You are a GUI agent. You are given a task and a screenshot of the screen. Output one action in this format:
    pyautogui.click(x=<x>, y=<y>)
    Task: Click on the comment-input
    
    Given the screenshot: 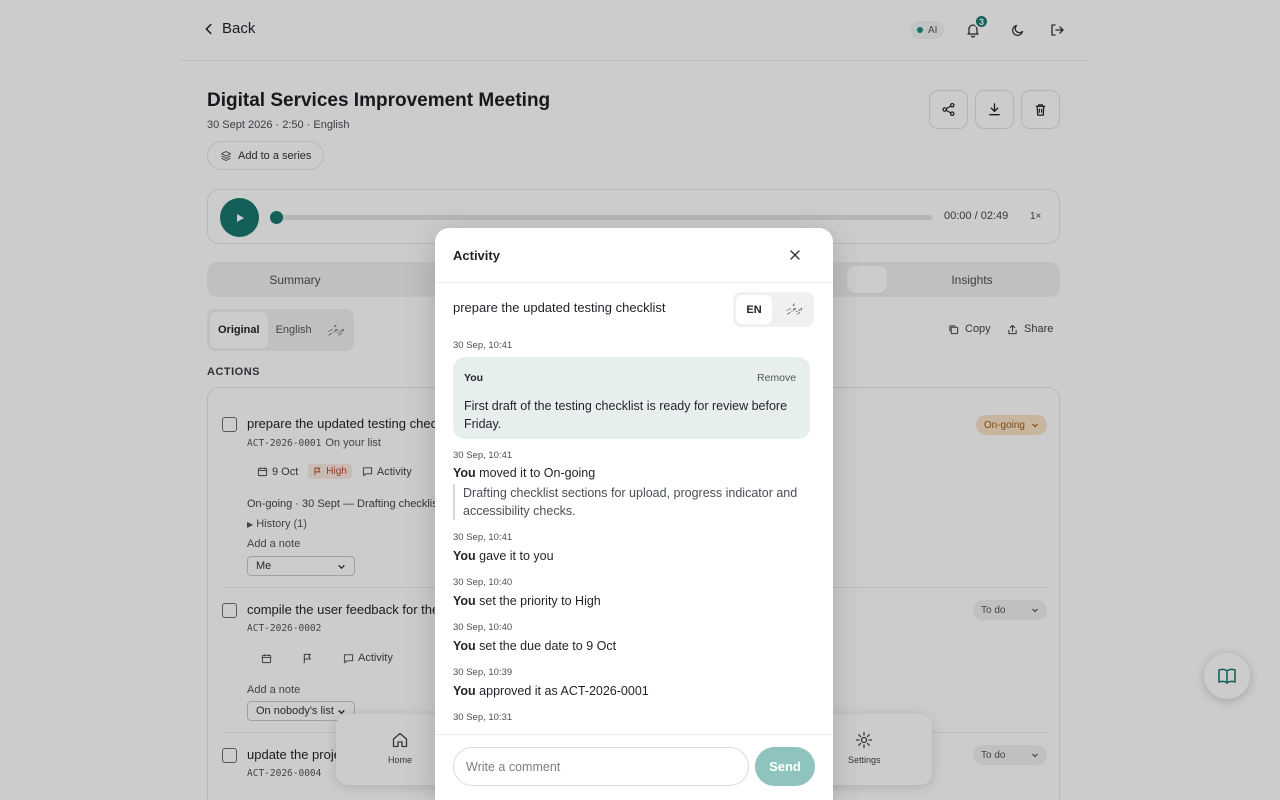 What is the action you would take?
    pyautogui.click(x=601, y=766)
    